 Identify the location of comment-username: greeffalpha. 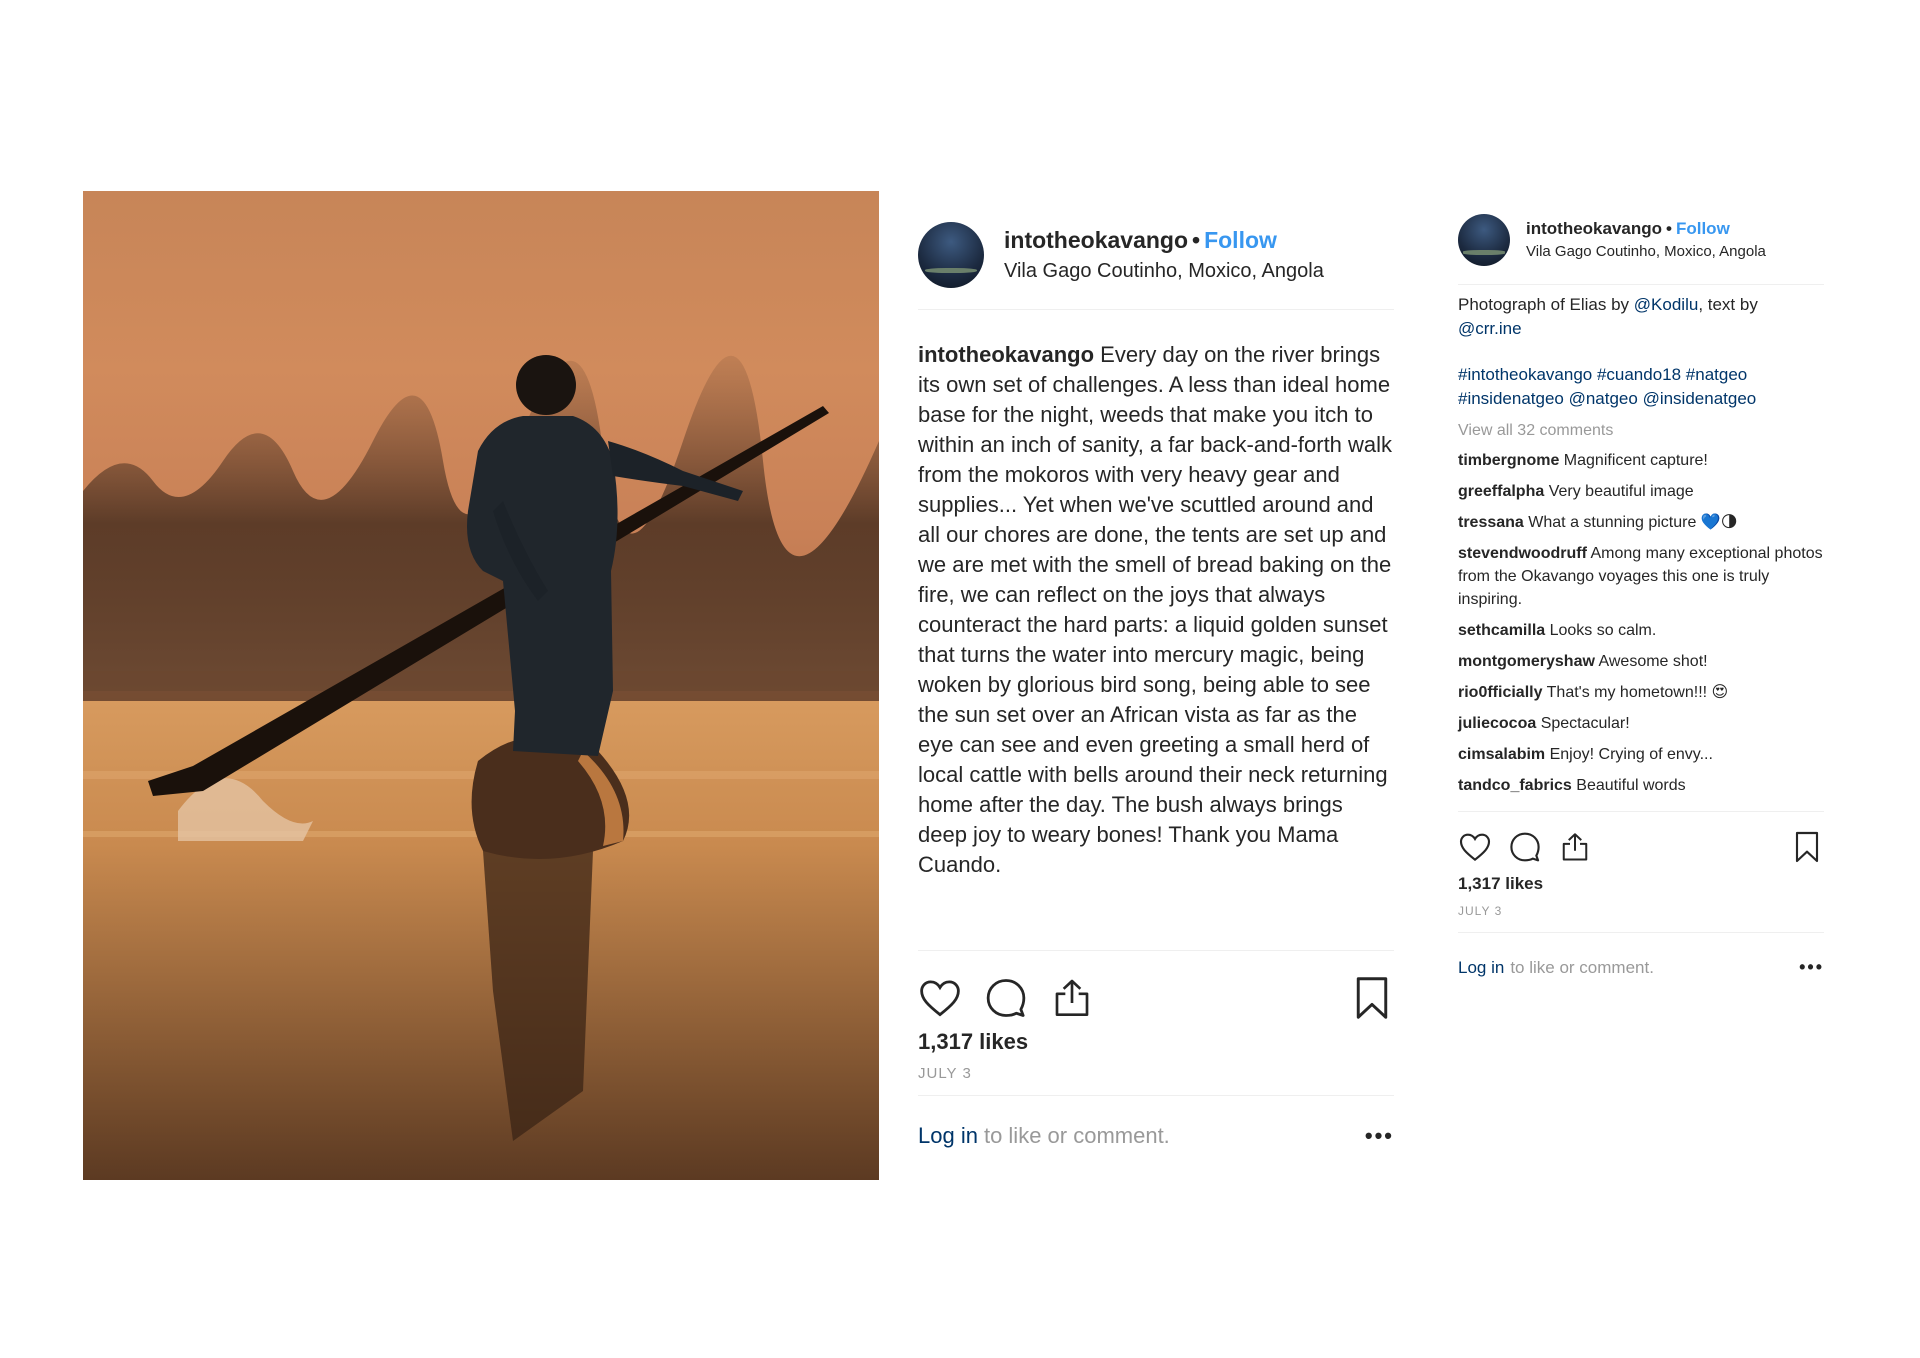
(1501, 491).